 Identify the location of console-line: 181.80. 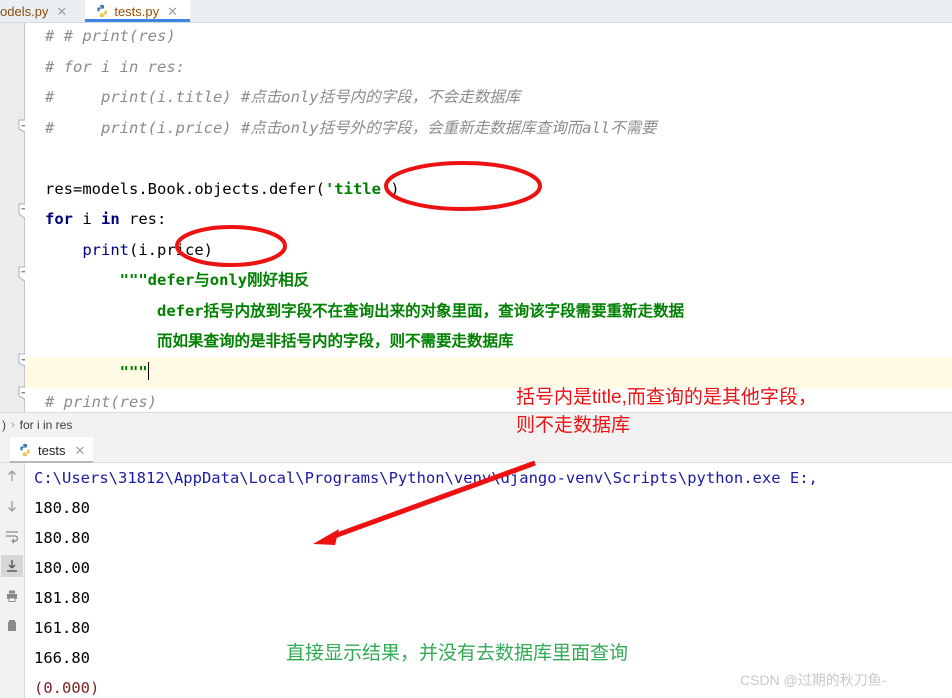
(489, 598).